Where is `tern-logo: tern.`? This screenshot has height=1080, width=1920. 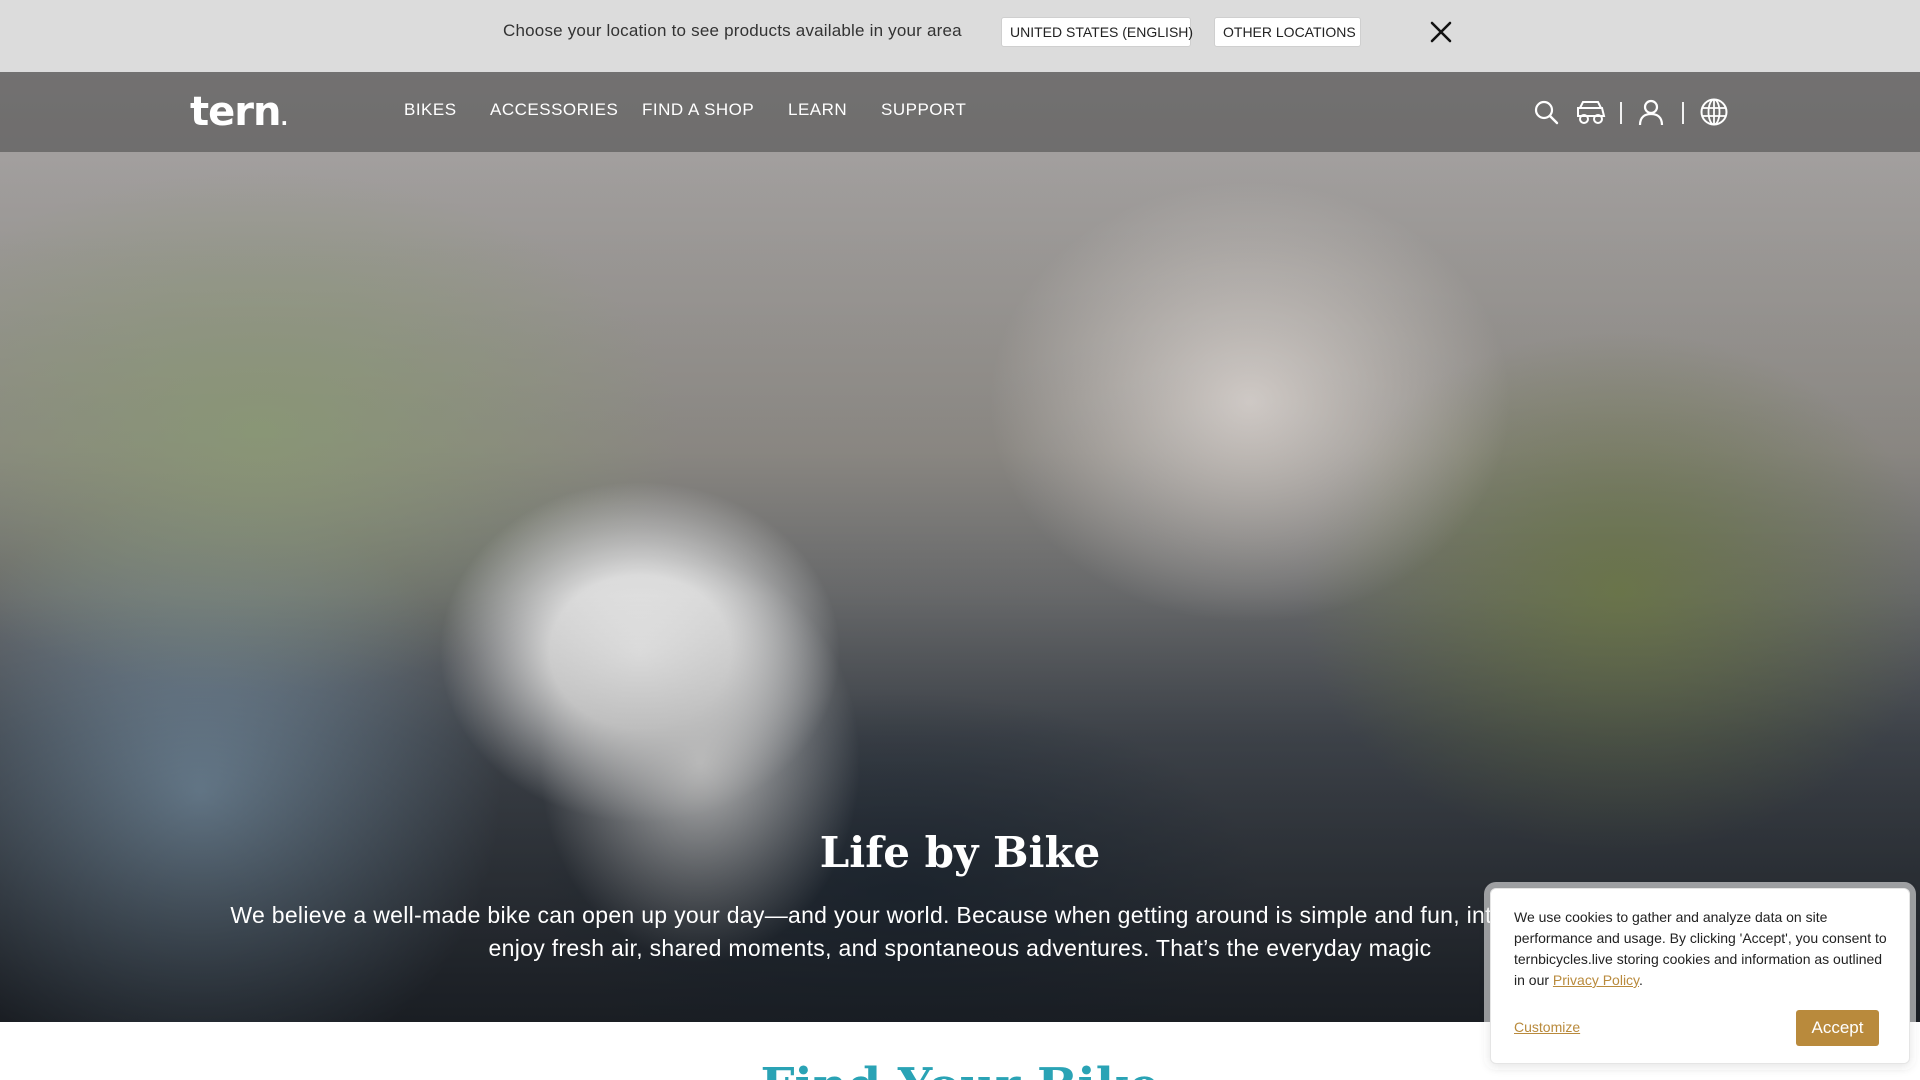
tern-logo: tern. is located at coordinates (239, 112).